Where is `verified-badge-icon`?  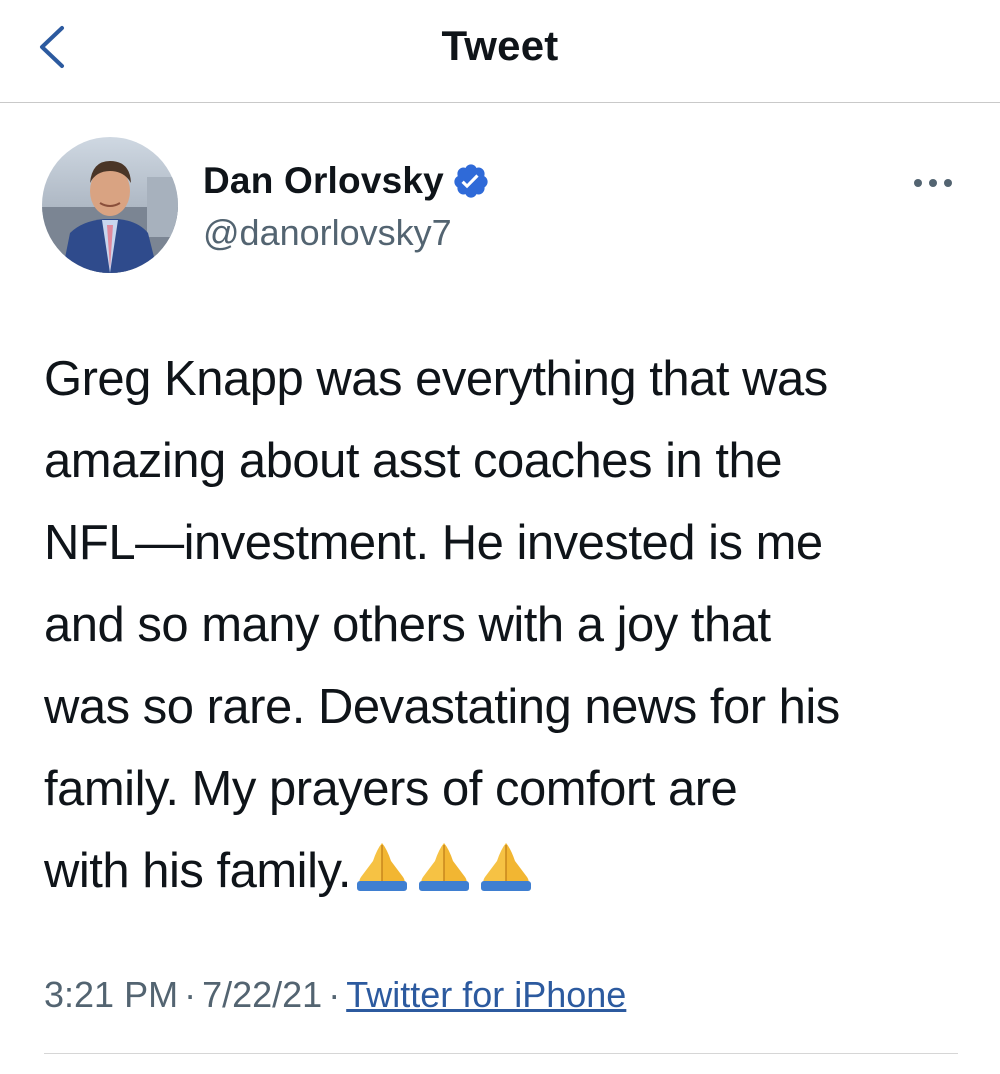 verified-badge-icon is located at coordinates (471, 181).